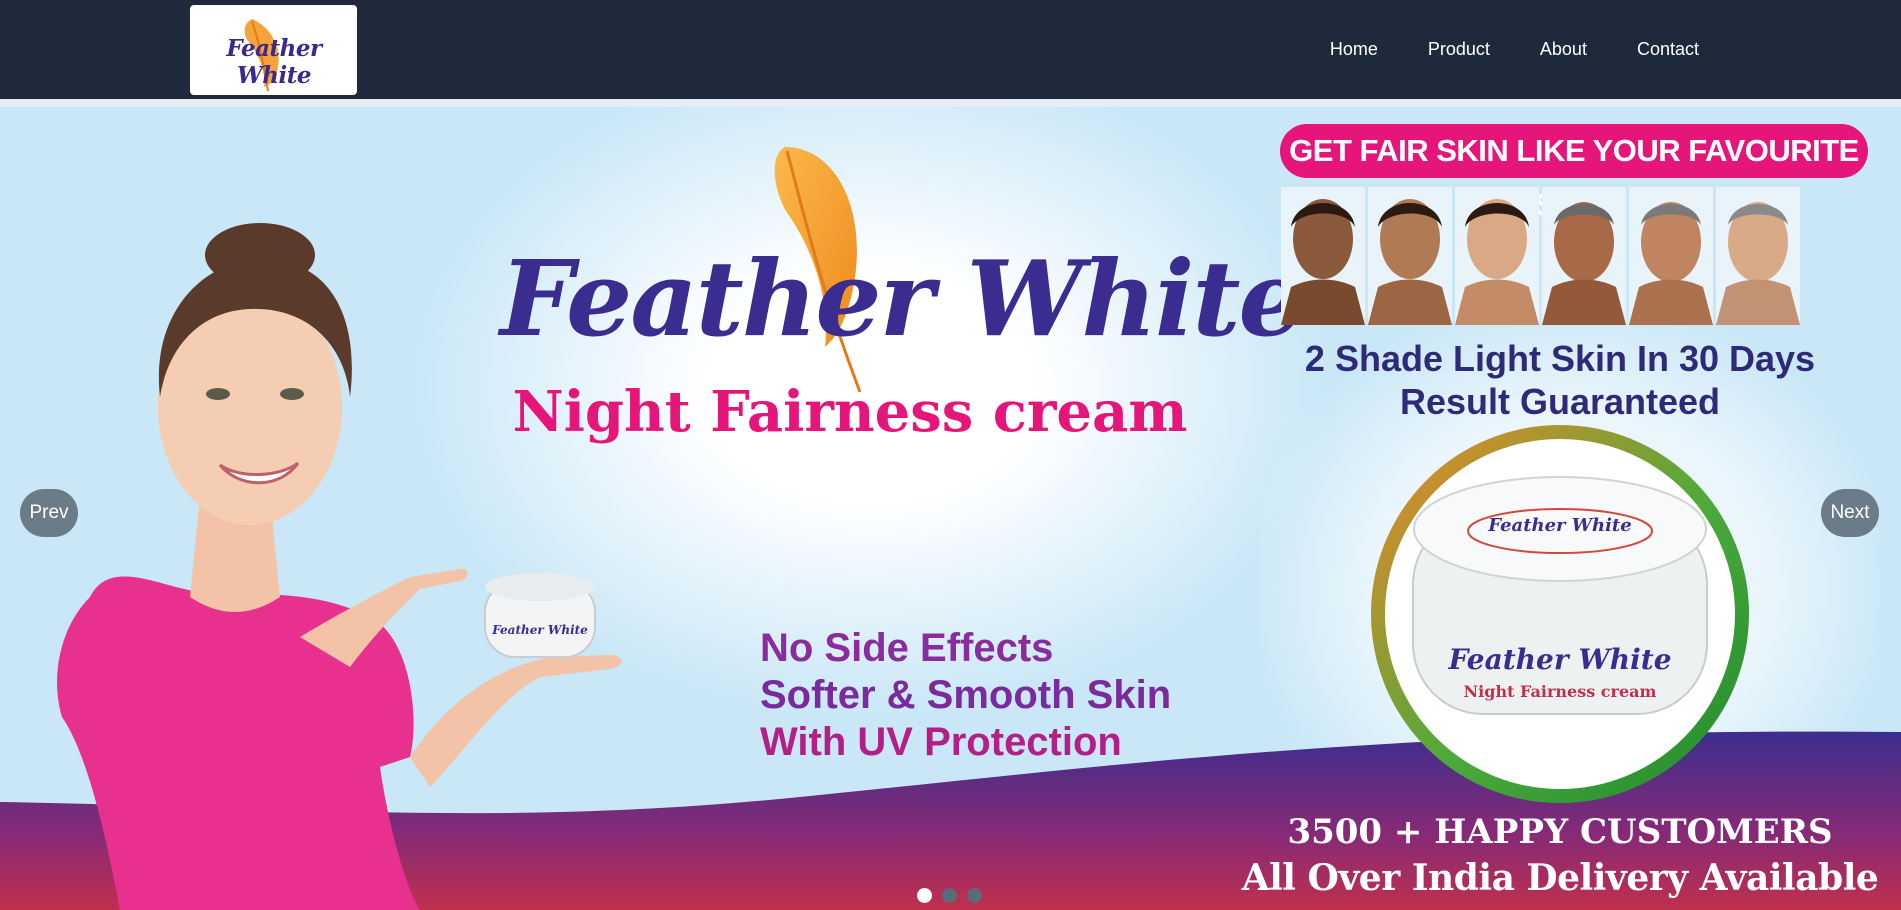 Image resolution: width=1901 pixels, height=910 pixels. Describe the element at coordinates (902, 298) in the screenshot. I see `brand-title: Feather White` at that location.